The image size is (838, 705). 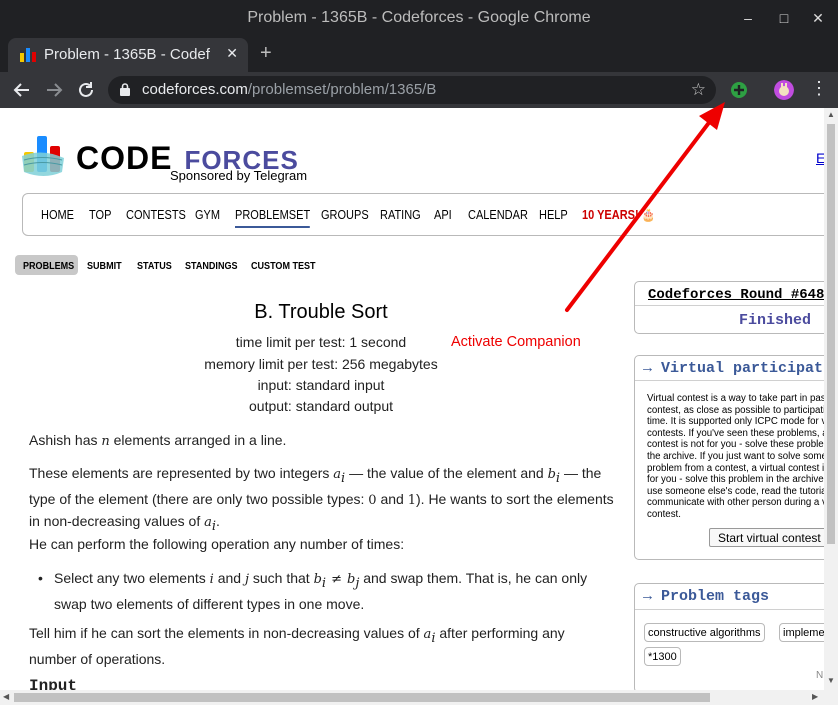 I want to click on maximize-button: □, so click(x=784, y=18).